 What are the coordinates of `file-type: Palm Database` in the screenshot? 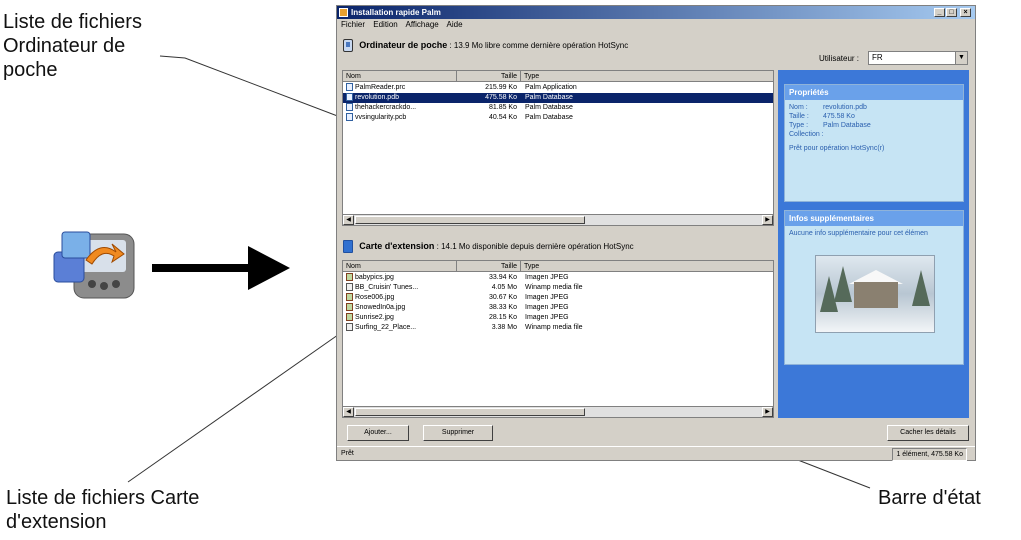 It's located at (549, 117).